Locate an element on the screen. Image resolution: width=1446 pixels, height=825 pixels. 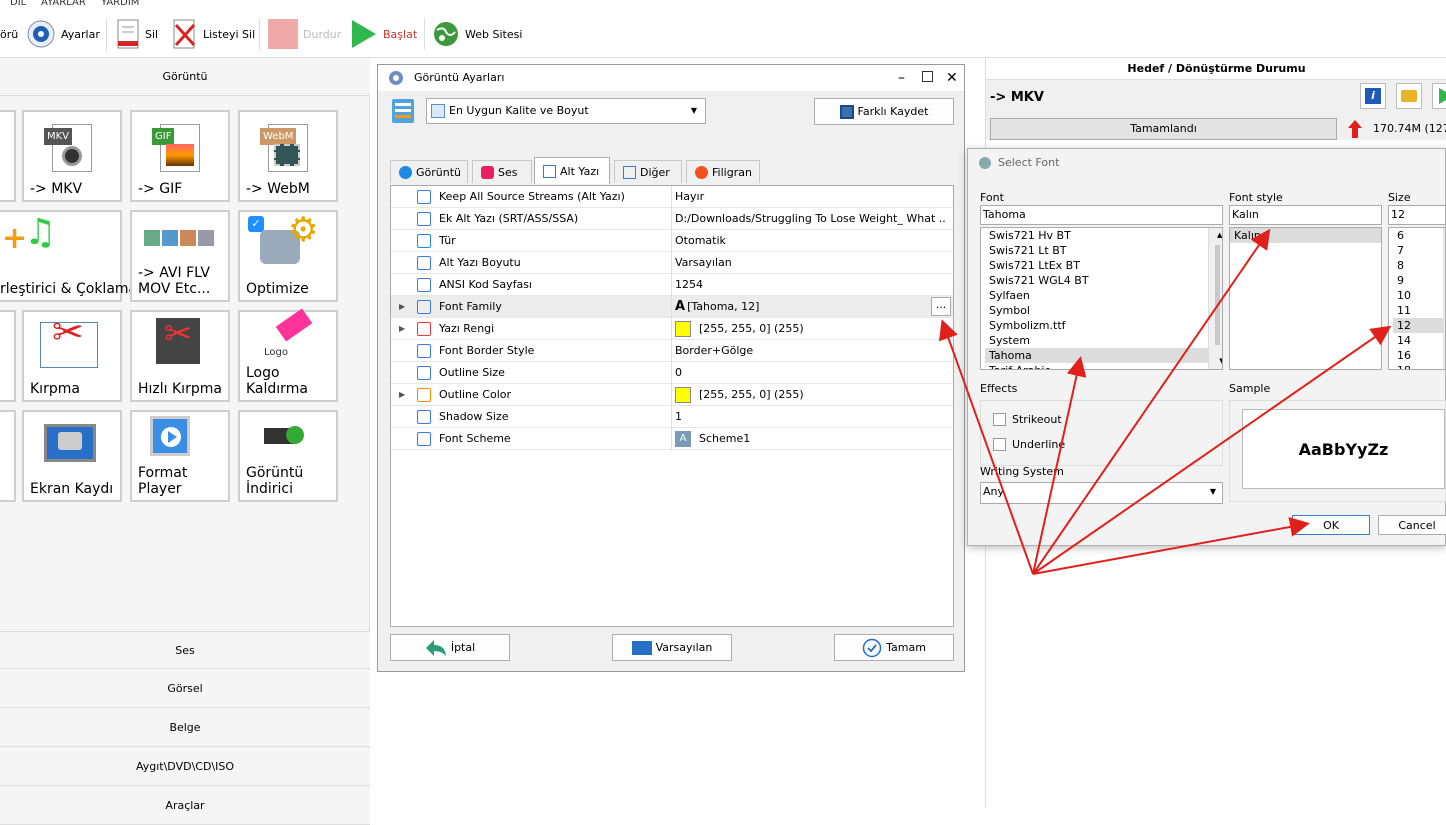
list-item: 16 is located at coordinates (1419, 355).